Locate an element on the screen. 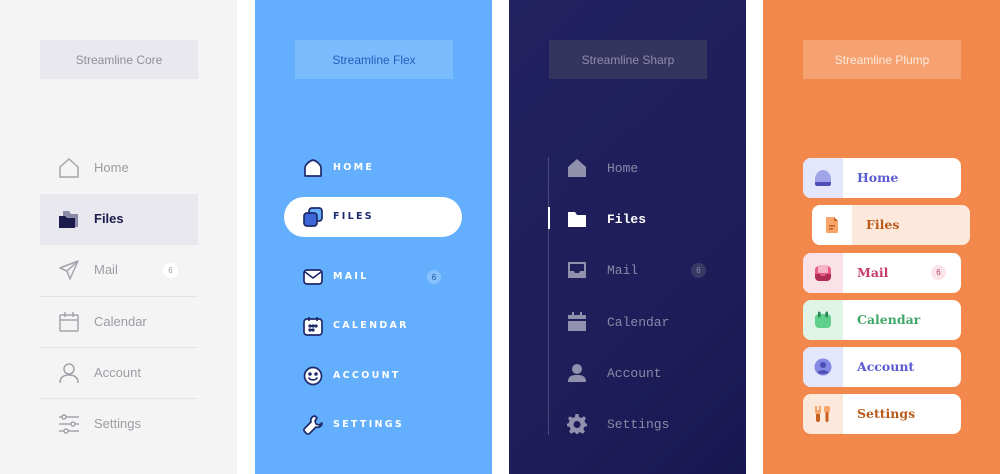 The image size is (1000, 474). smiley-icon is located at coordinates (313, 376).